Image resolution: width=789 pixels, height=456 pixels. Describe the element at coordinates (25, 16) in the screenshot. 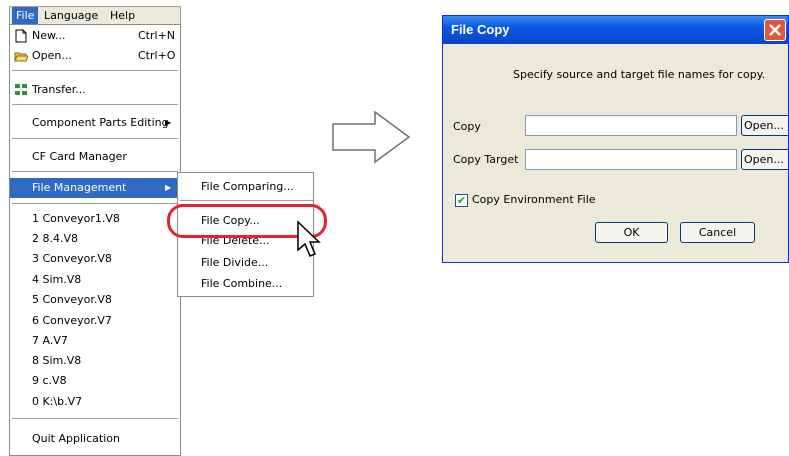

I see `menu-file: File` at that location.